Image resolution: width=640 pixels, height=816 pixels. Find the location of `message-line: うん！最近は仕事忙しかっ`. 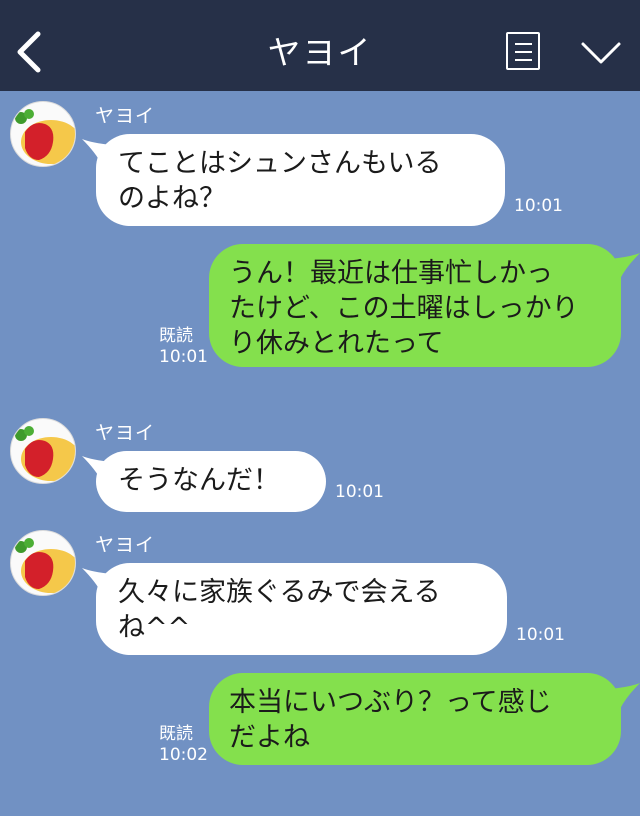

message-line: うん！最近は仕事忙しかっ is located at coordinates (391, 273).